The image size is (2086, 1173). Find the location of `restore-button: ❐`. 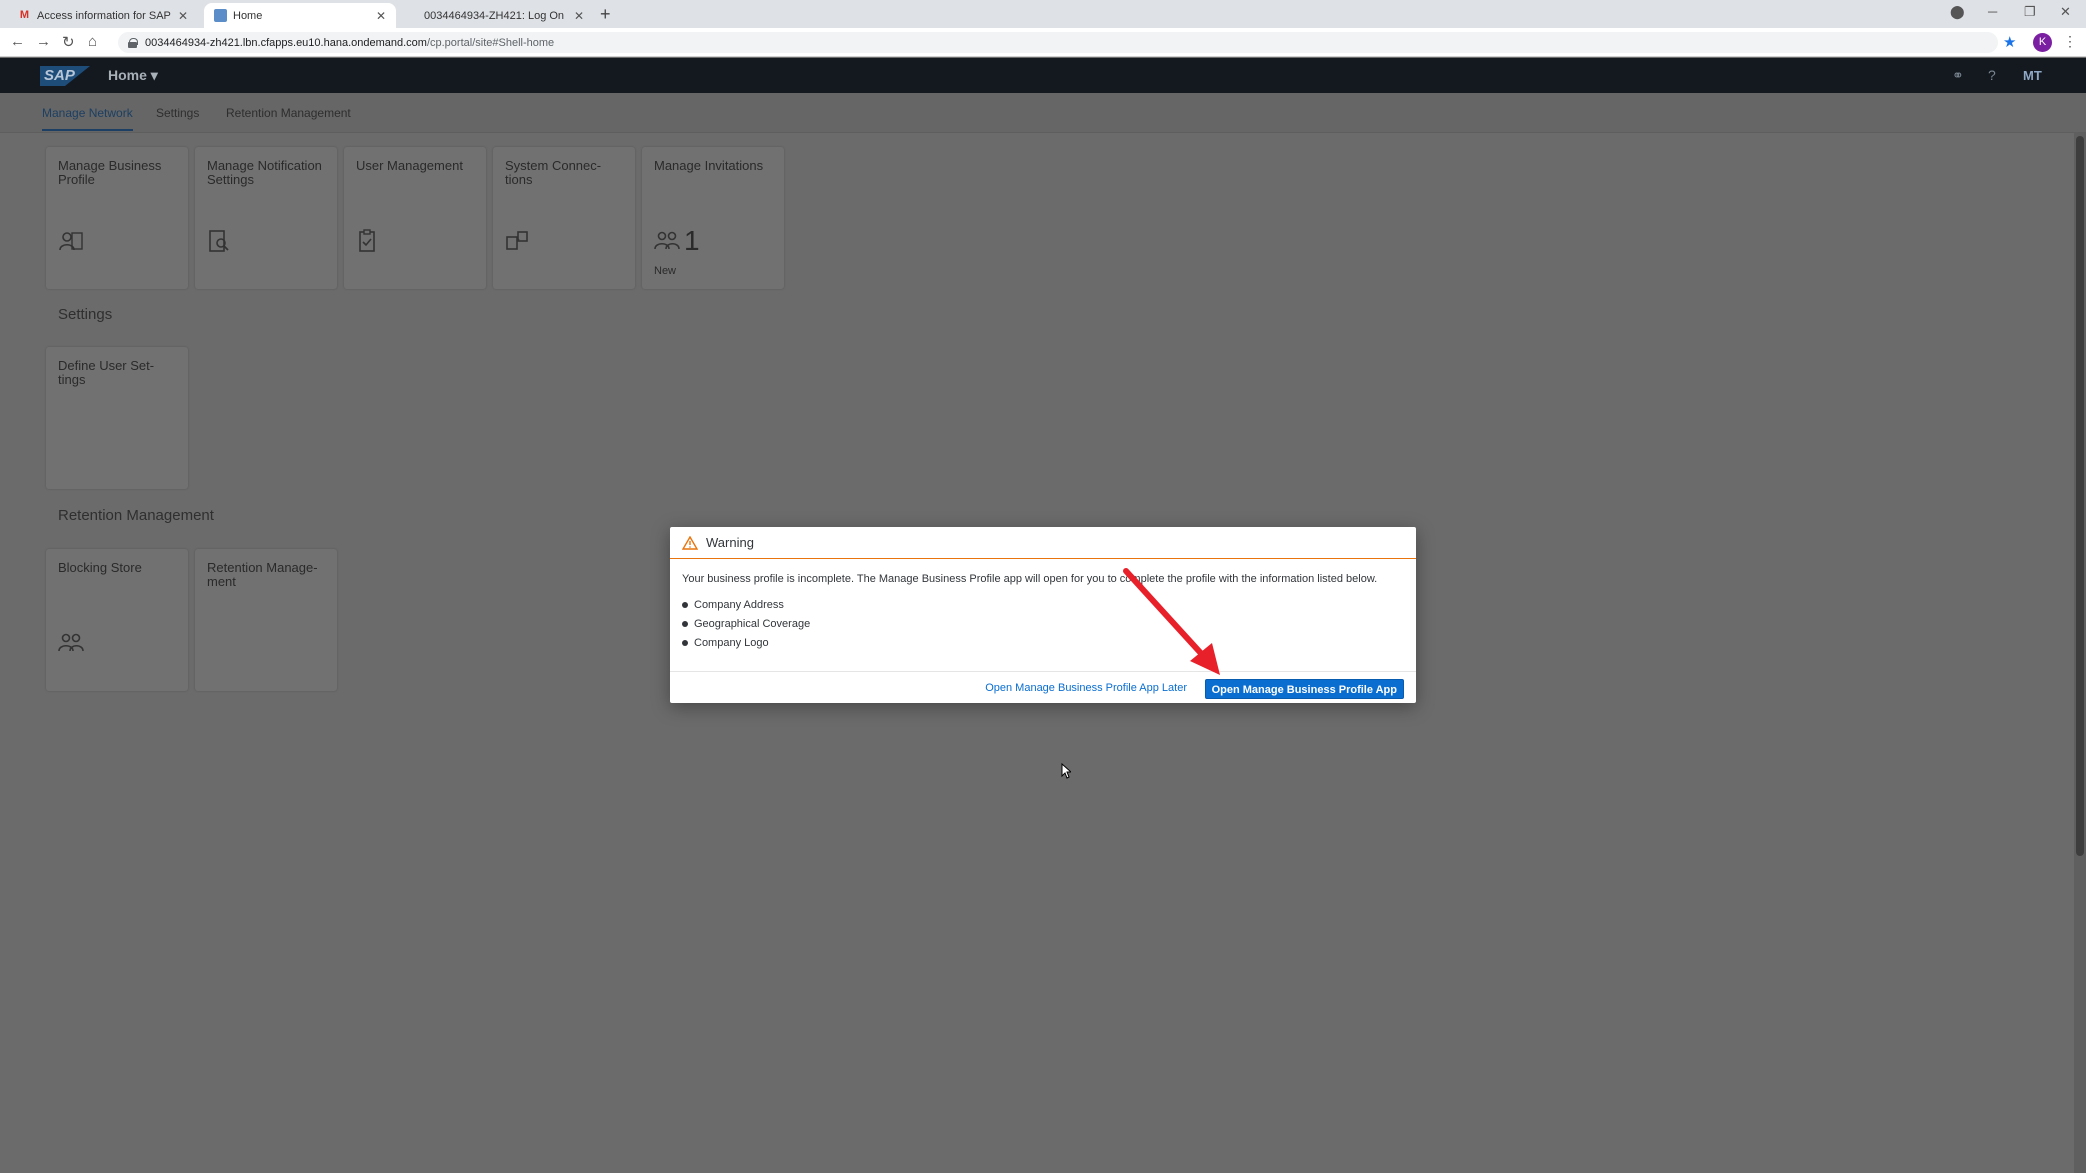

restore-button: ❐ is located at coordinates (2030, 12).